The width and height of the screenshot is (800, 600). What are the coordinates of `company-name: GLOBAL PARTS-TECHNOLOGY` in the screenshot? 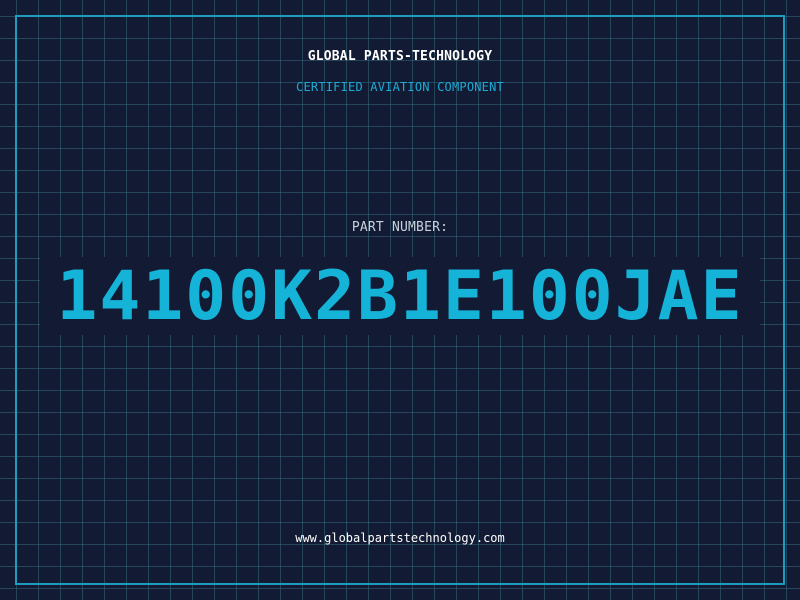 It's located at (400, 56).